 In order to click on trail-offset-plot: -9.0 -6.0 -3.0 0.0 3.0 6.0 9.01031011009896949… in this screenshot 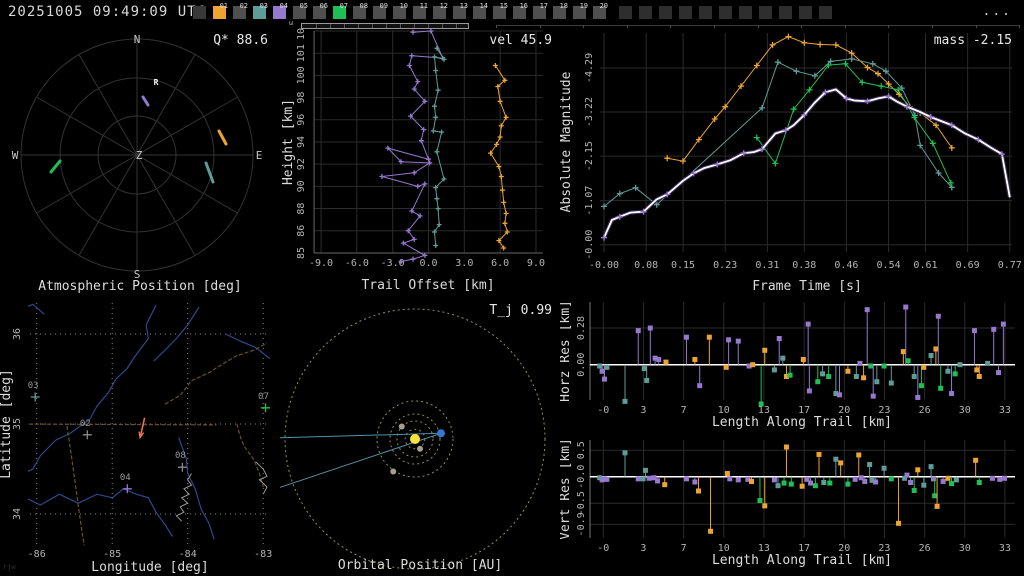, I will do `click(416, 160)`.